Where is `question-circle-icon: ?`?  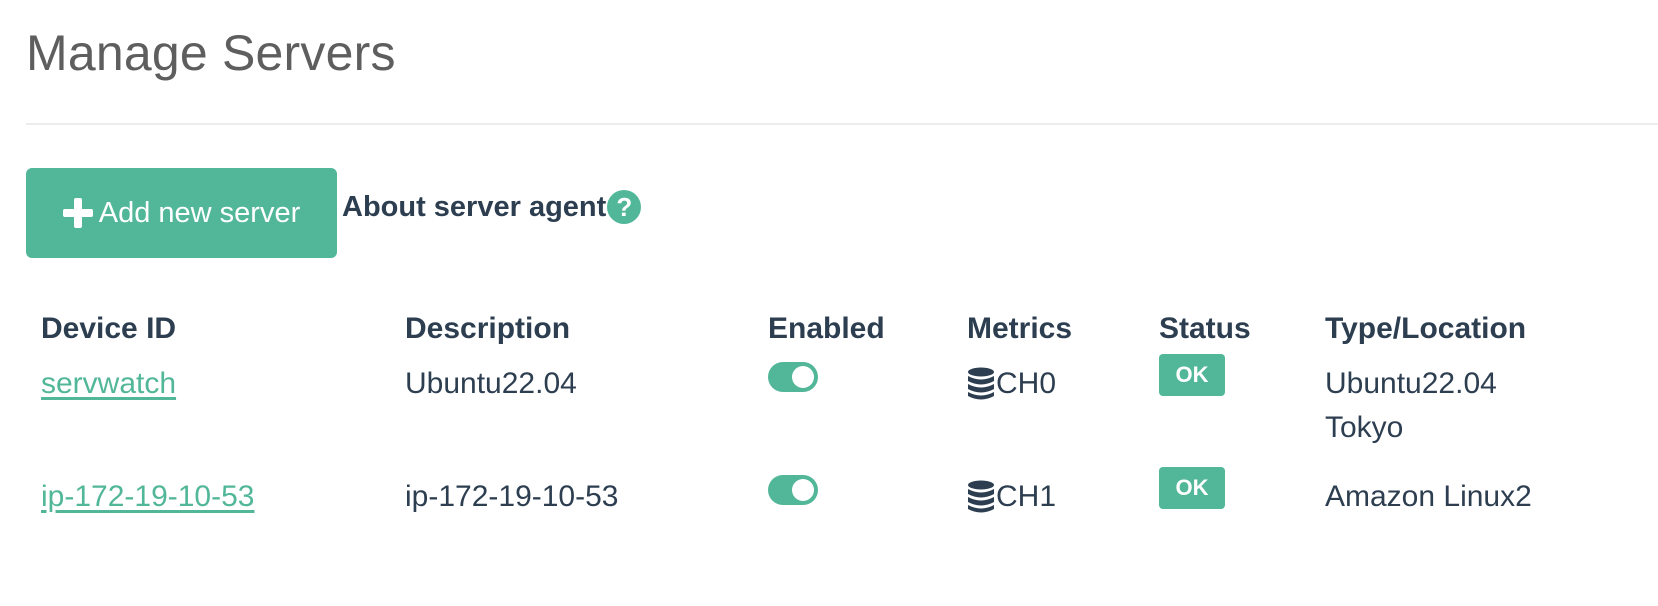
question-circle-icon: ? is located at coordinates (624, 207).